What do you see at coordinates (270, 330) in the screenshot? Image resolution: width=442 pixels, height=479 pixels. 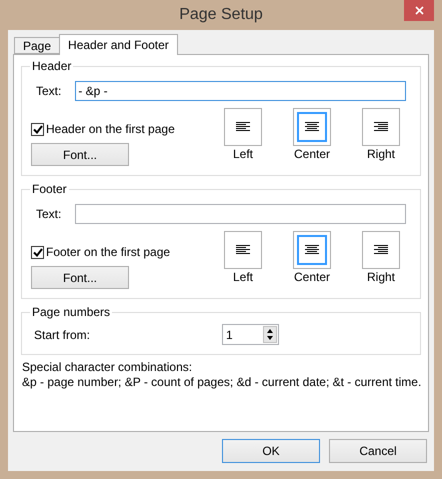 I see `up-arrow-icon` at bounding box center [270, 330].